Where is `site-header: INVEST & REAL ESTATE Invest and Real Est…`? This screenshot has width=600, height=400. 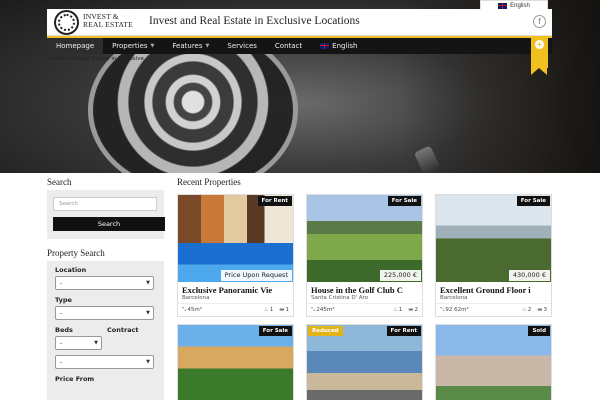 site-header: INVEST & REAL ESTATE Invest and Real Est… is located at coordinates (299, 22).